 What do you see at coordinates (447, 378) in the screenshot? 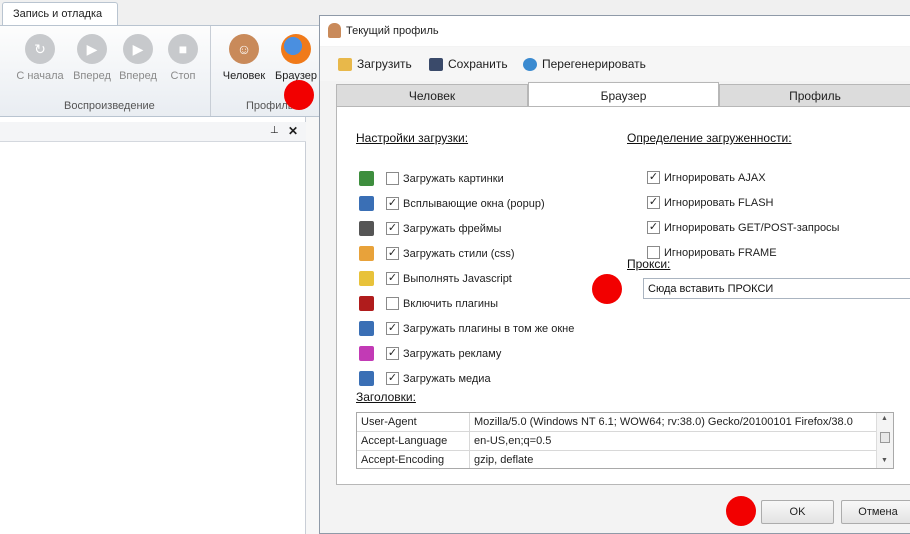
I see `option-label: Загружать медиа` at bounding box center [447, 378].